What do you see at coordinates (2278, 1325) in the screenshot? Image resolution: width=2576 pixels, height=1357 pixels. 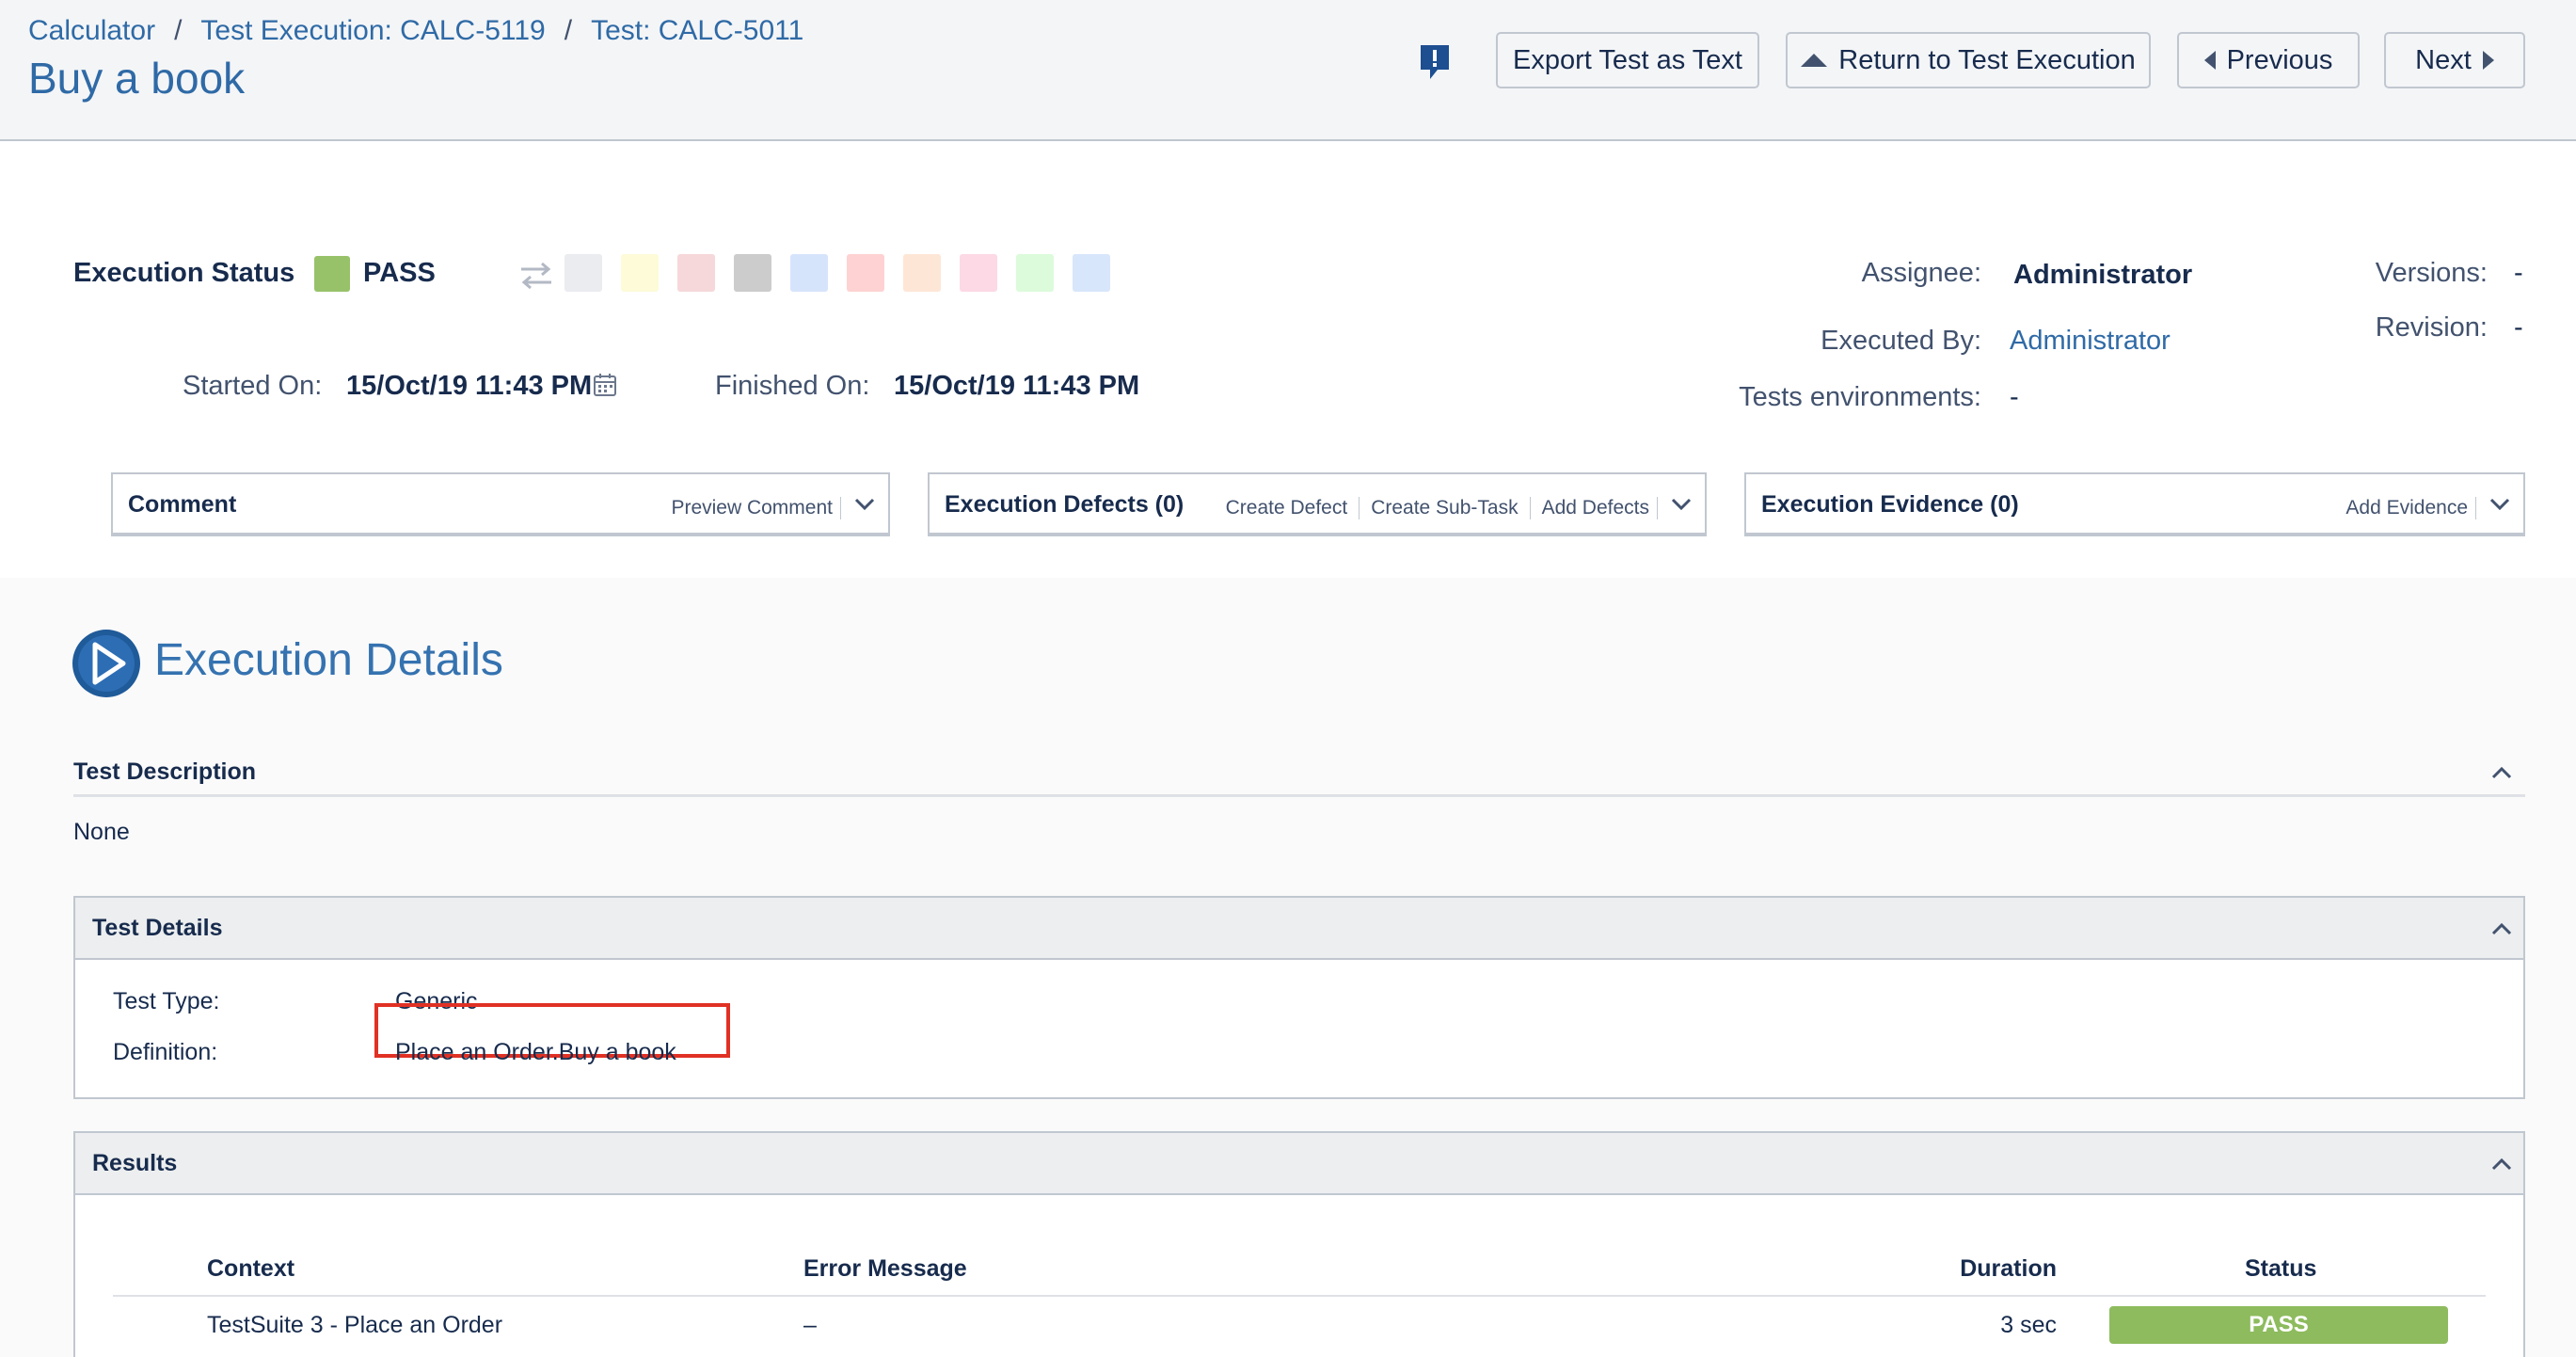 I see `result-status-badge: PASS` at bounding box center [2278, 1325].